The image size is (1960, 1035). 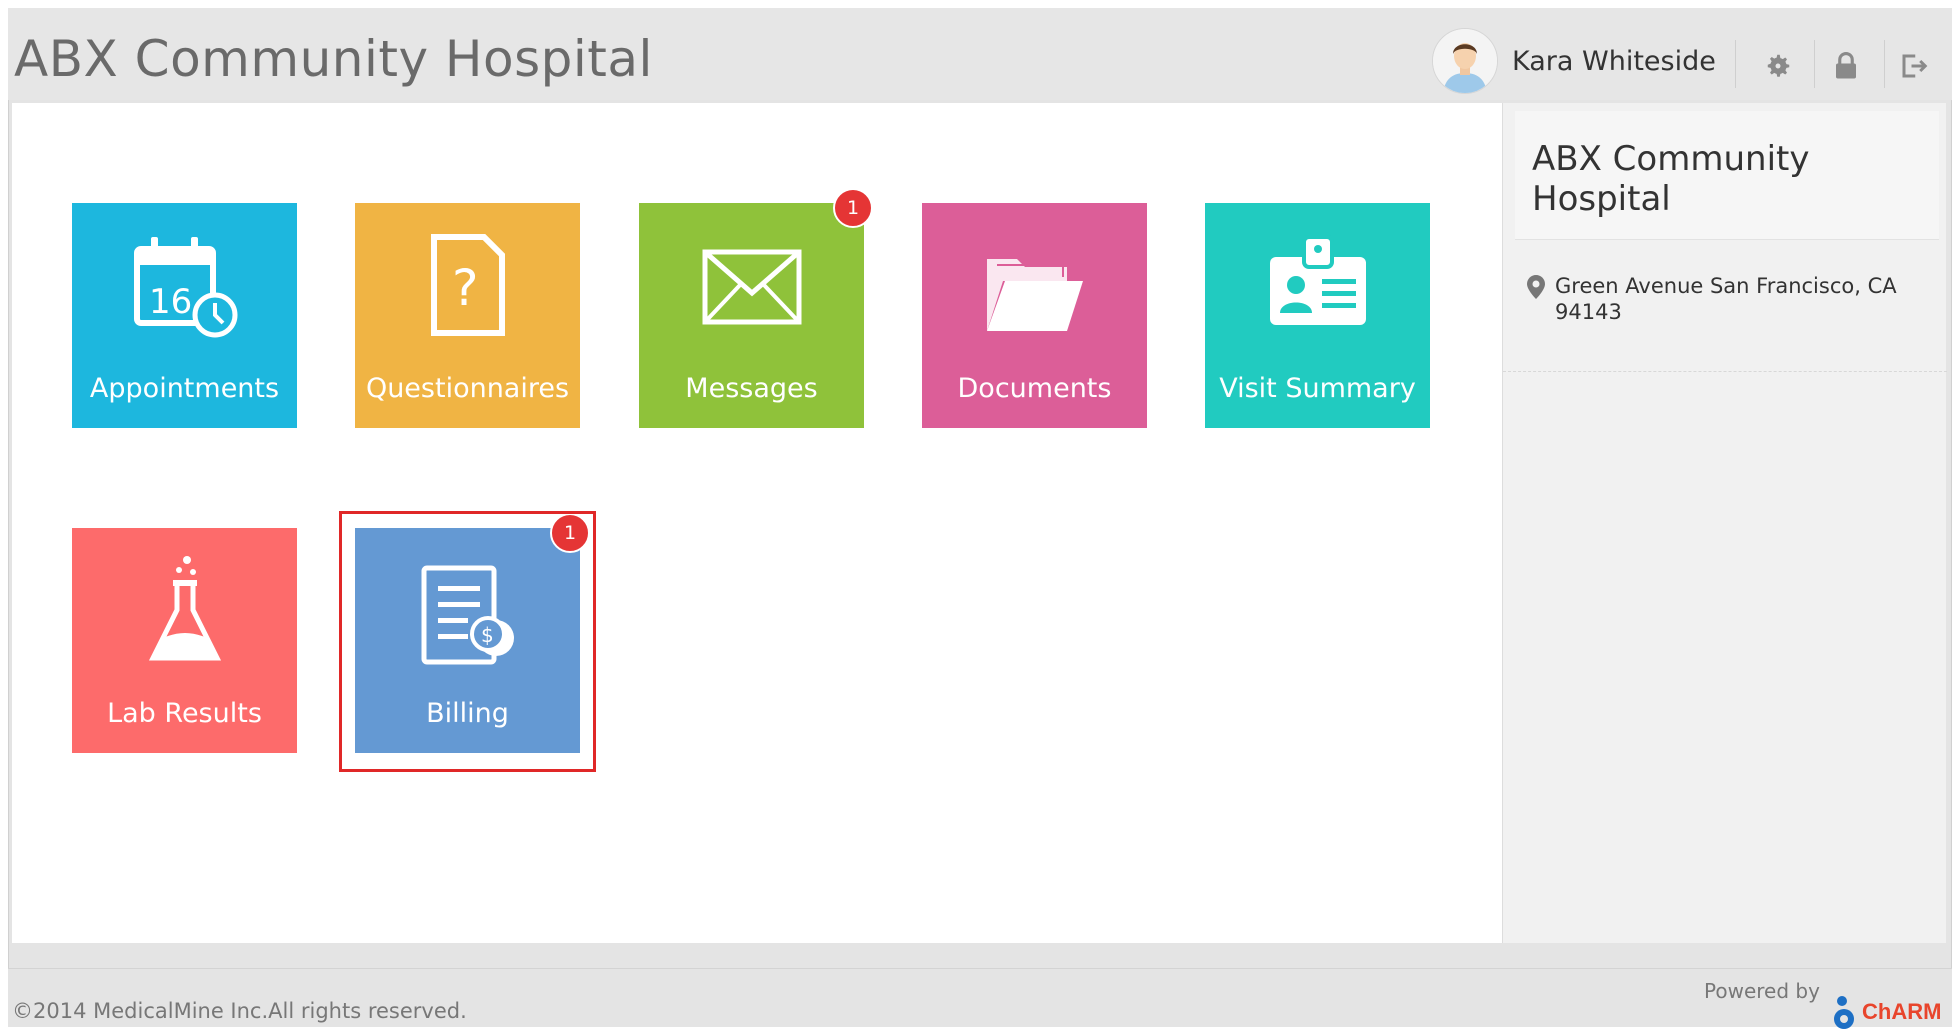 I want to click on tile-label: Lab Results, so click(x=184, y=713).